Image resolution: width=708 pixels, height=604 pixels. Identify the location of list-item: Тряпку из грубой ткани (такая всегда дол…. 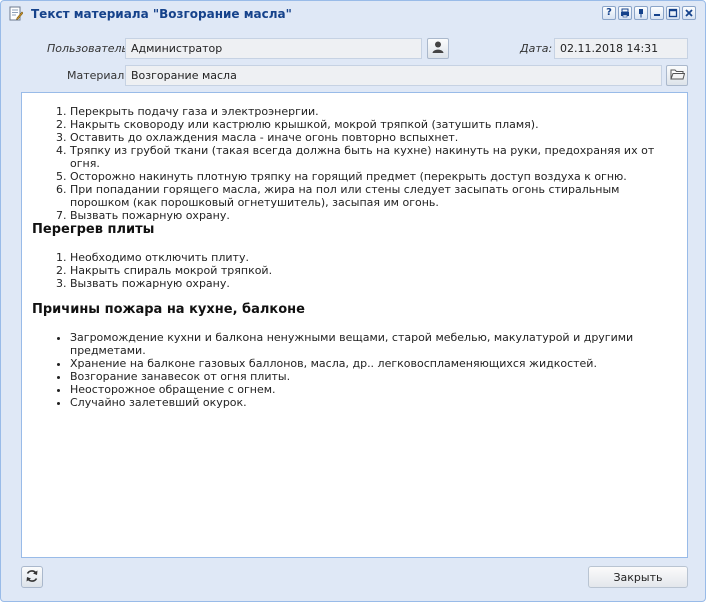
(374, 157).